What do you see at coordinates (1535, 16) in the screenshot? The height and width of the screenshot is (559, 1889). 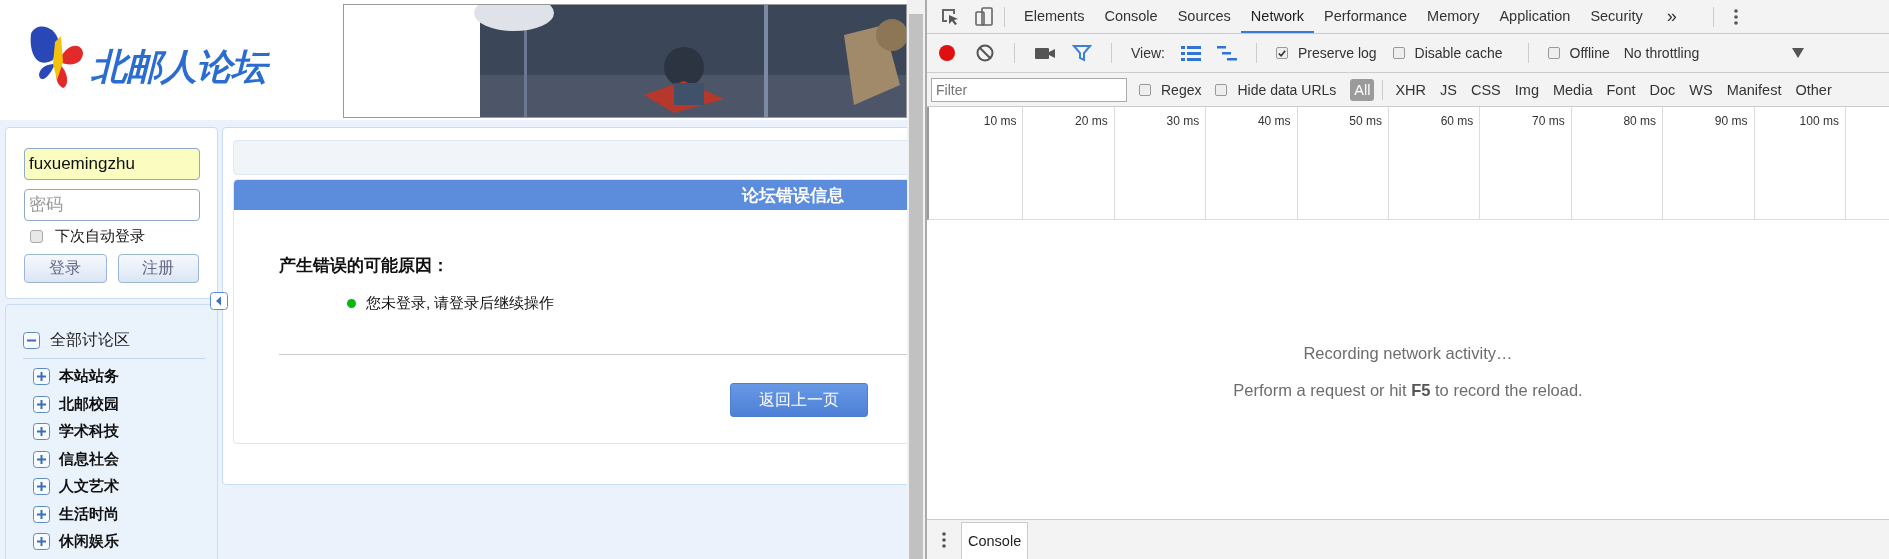 I see `devtools-tab: Application` at bounding box center [1535, 16].